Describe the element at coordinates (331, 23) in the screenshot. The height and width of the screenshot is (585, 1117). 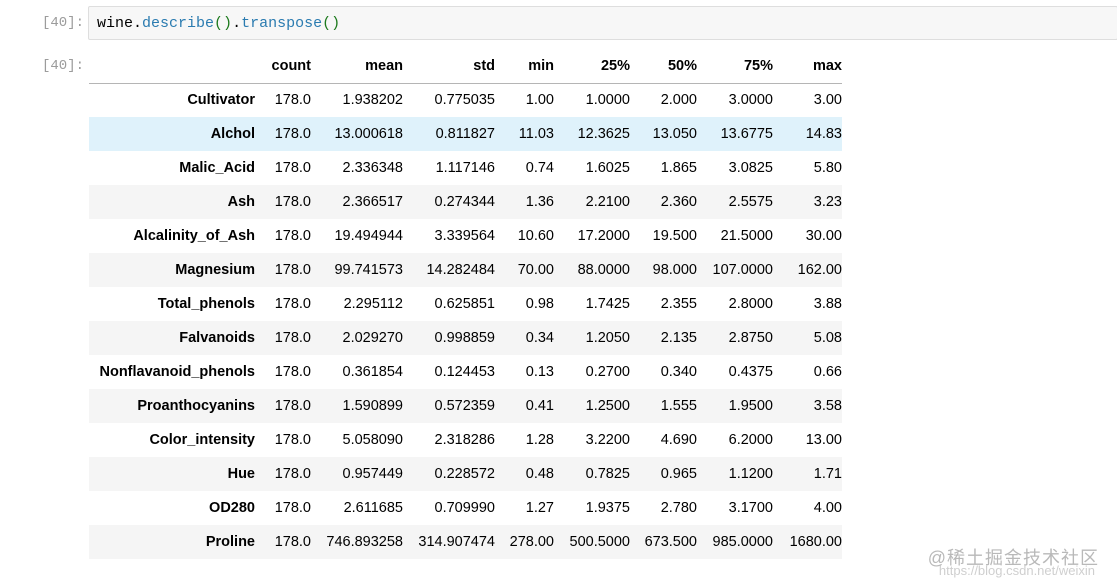
I see `code-paren: ()` at that location.